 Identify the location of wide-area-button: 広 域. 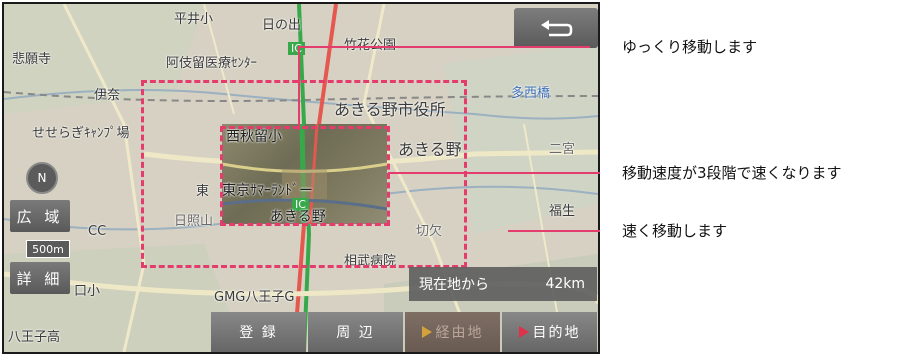
(40, 216).